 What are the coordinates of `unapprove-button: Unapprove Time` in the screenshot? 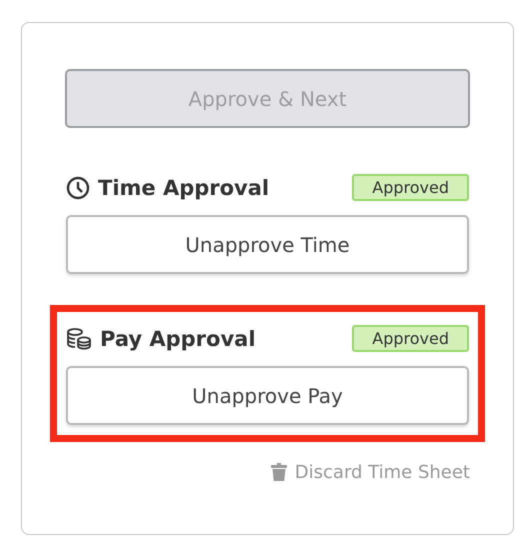 It's located at (267, 244).